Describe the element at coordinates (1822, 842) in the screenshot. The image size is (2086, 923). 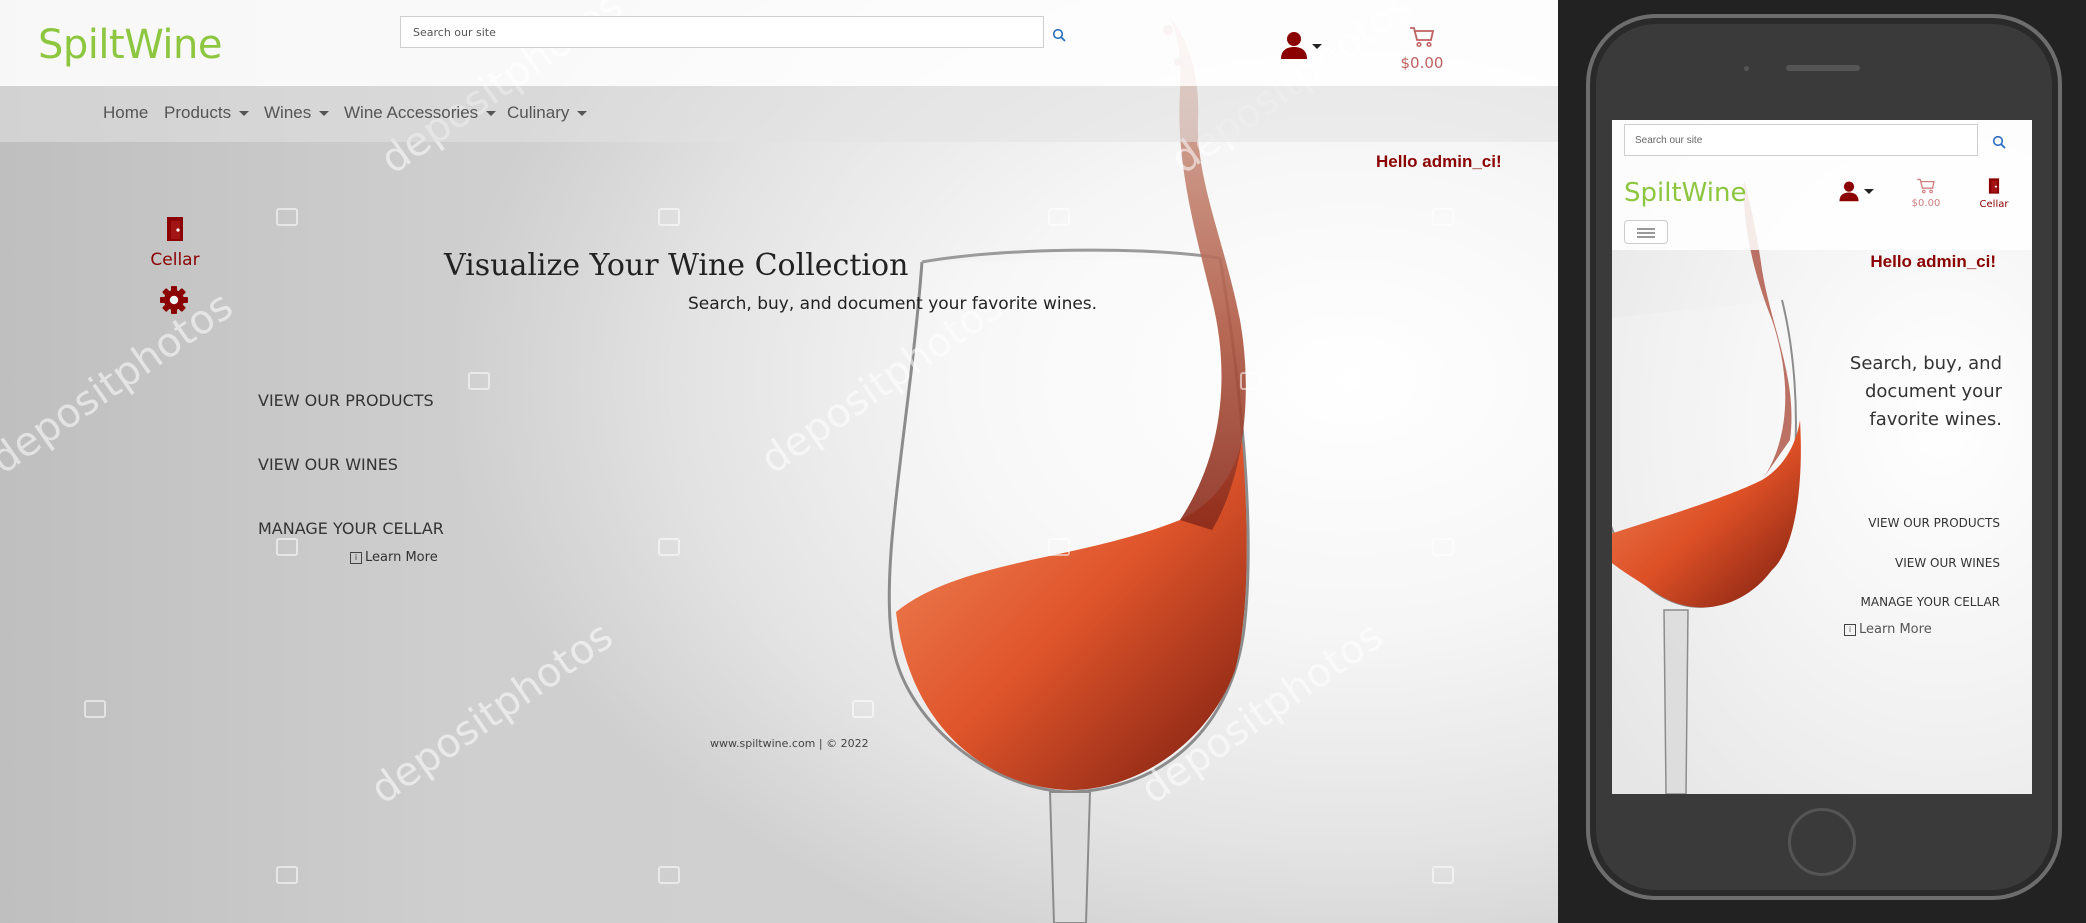
I see `phone-home-button` at that location.